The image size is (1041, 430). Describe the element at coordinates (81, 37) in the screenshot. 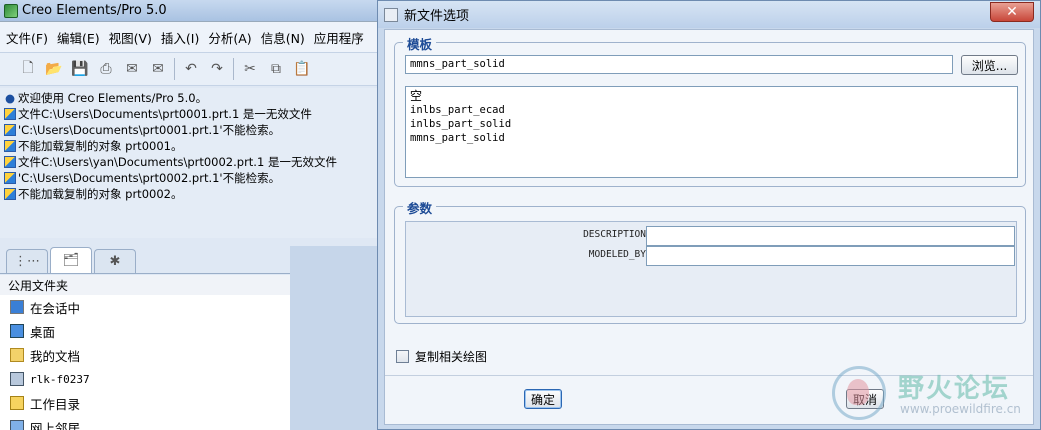

I see `menu-edit: 编辑(E)` at that location.